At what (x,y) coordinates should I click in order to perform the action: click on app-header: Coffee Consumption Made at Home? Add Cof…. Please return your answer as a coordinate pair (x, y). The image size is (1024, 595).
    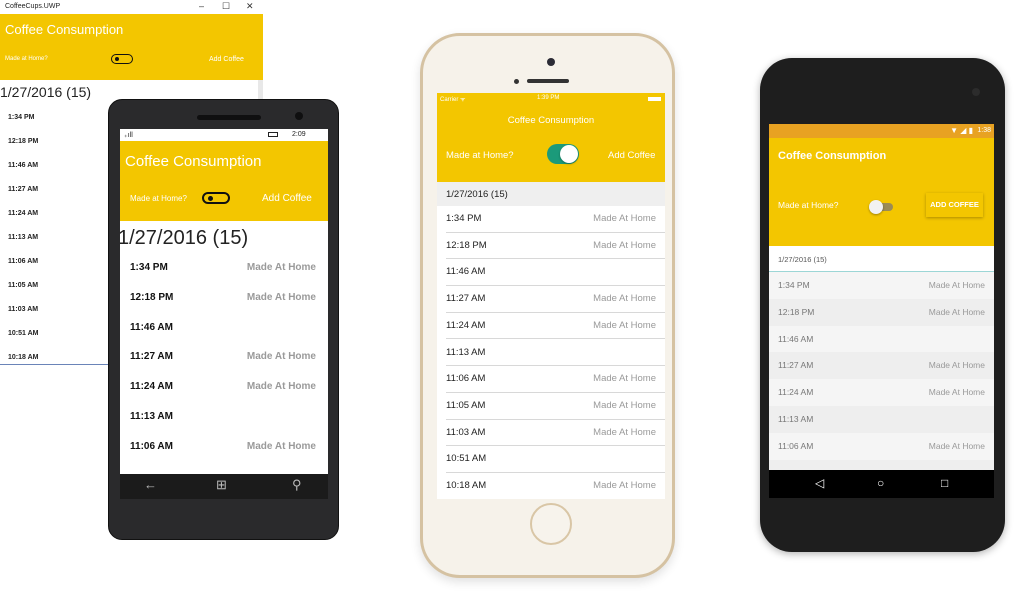
    Looking at the image, I should click on (131, 47).